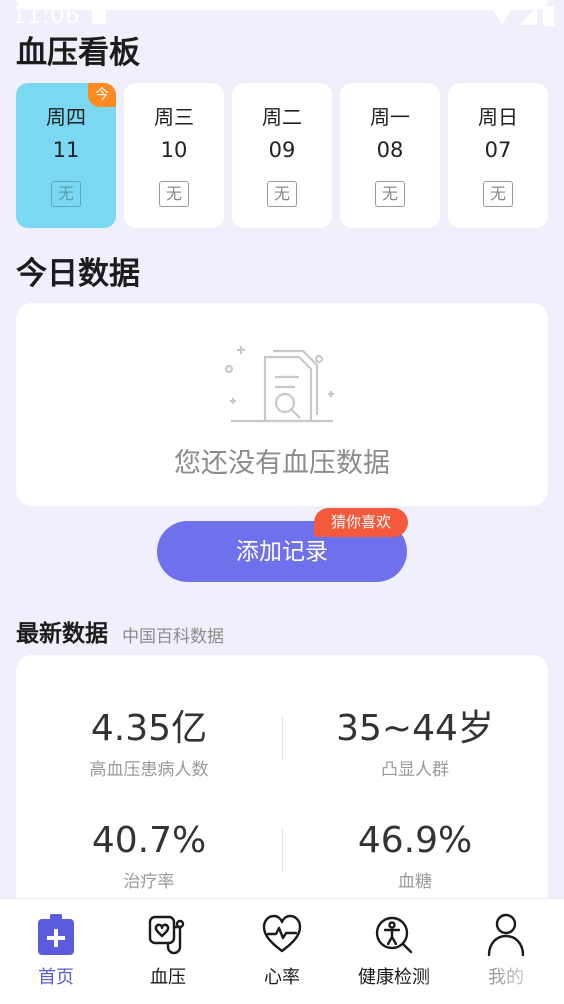  Describe the element at coordinates (282, 463) in the screenshot. I see `empty-data-text: 您还没有血压数据` at that location.